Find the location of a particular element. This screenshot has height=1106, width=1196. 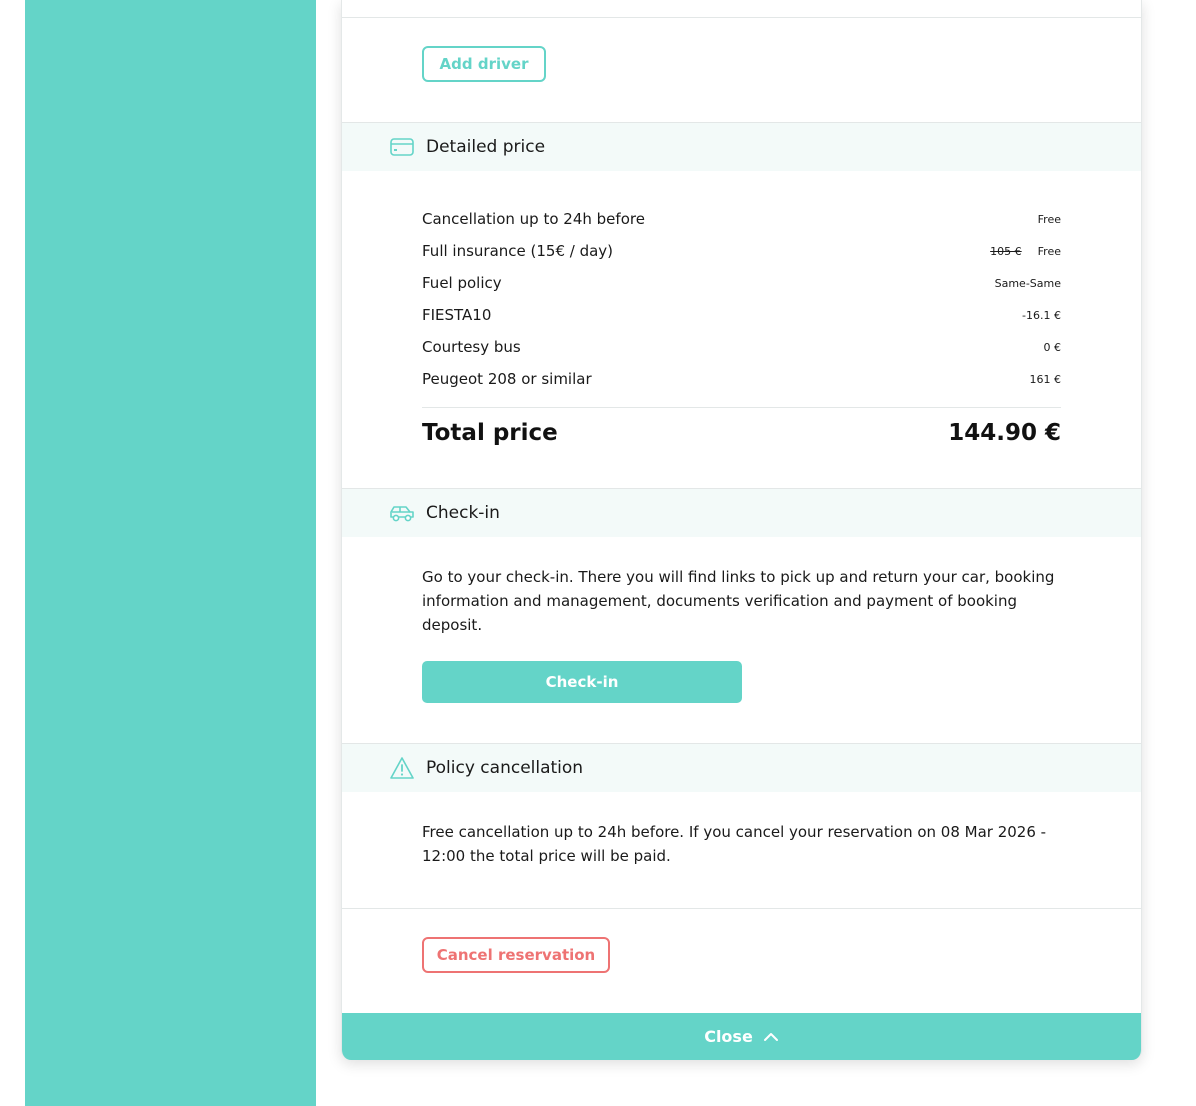

close-label: Close is located at coordinates (728, 1036).